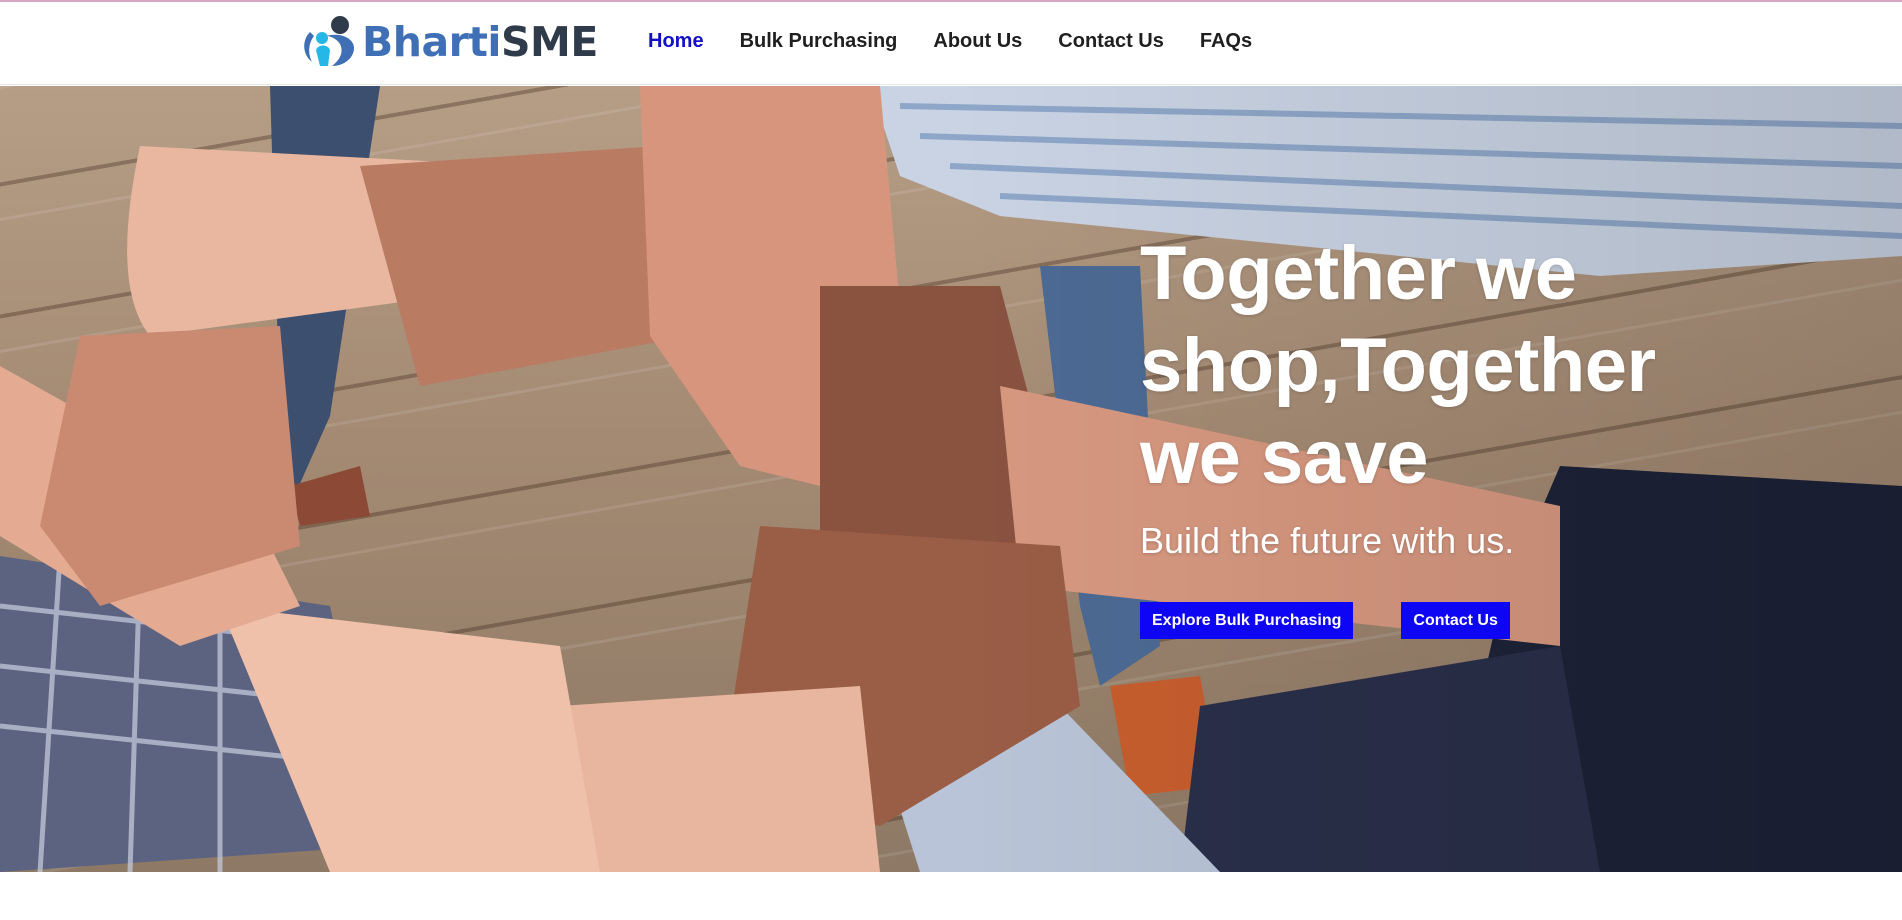  What do you see at coordinates (1111, 41) in the screenshot?
I see `nav-item-contact-us: Contact Us` at bounding box center [1111, 41].